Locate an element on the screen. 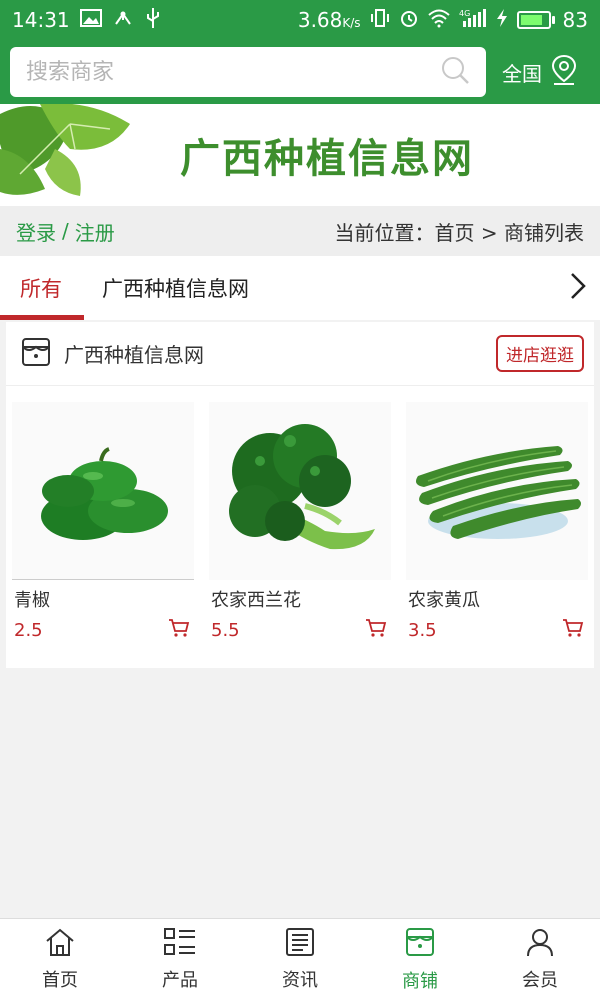 The height and width of the screenshot is (1000, 600). battery-percent: 83 is located at coordinates (575, 20).